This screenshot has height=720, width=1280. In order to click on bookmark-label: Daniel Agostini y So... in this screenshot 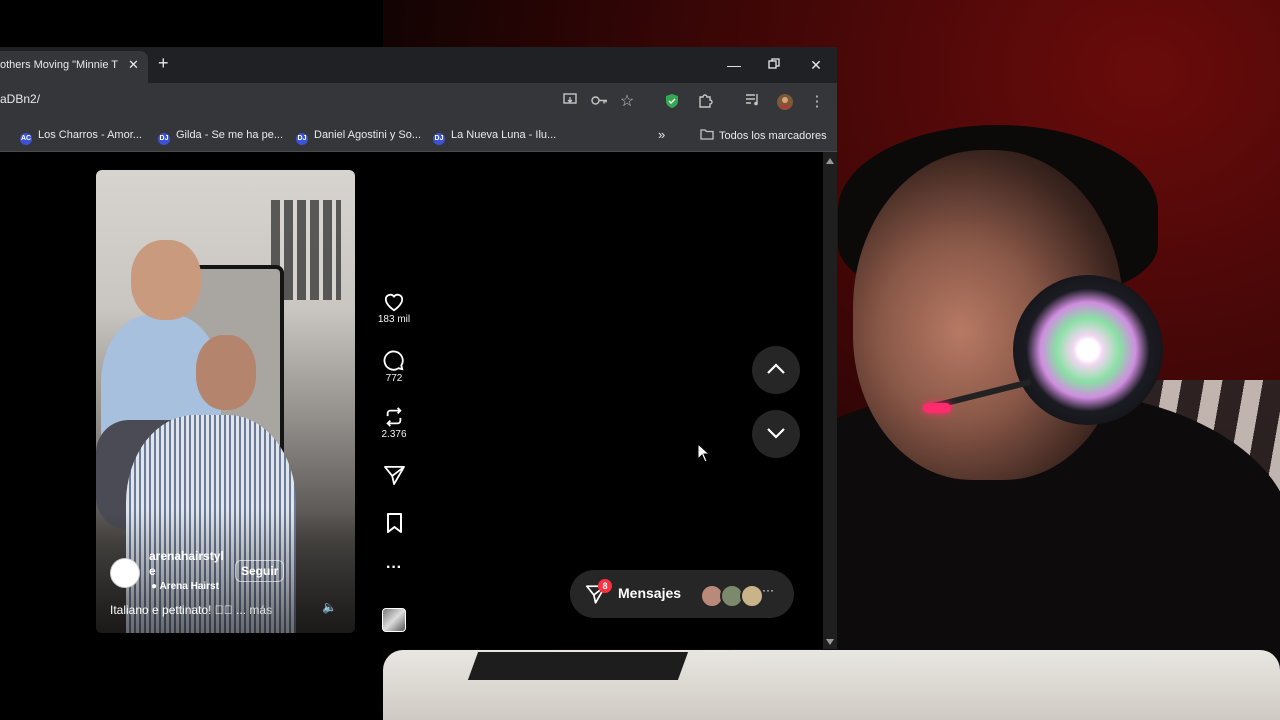, I will do `click(368, 135)`.